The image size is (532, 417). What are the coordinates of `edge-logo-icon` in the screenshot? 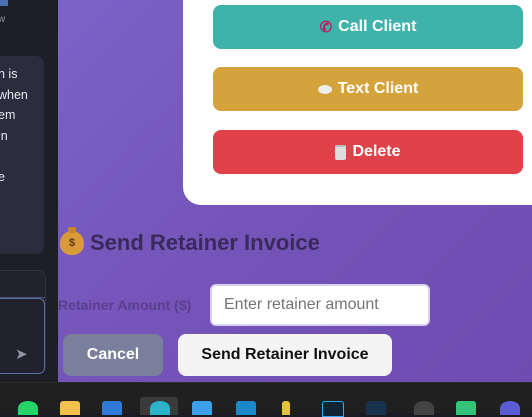 It's located at (160, 408).